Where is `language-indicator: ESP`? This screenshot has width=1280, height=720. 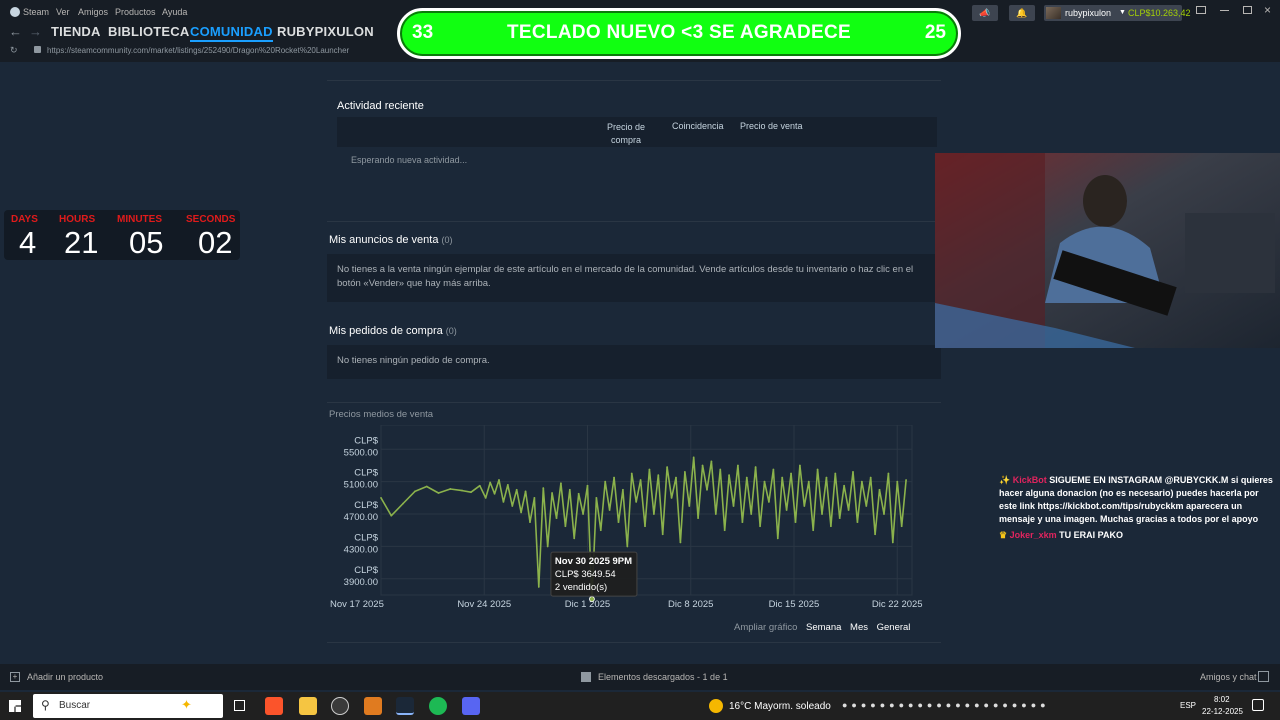 language-indicator: ESP is located at coordinates (1188, 705).